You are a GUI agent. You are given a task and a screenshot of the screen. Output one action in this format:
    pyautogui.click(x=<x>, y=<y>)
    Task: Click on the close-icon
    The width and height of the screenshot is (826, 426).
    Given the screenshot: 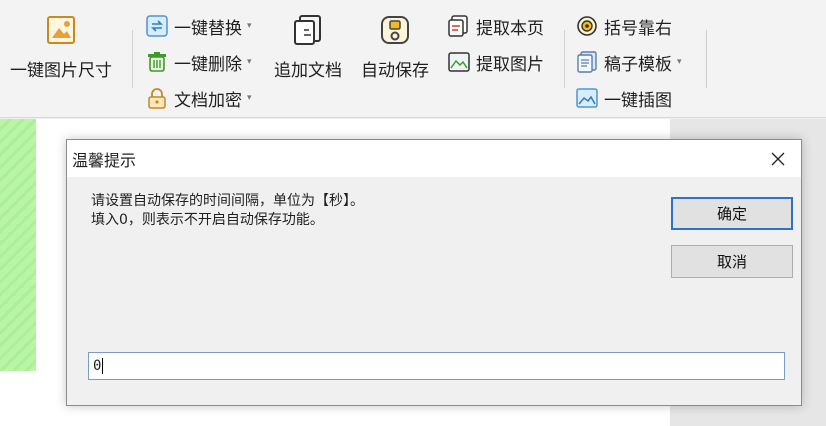 What is the action you would take?
    pyautogui.click(x=778, y=158)
    